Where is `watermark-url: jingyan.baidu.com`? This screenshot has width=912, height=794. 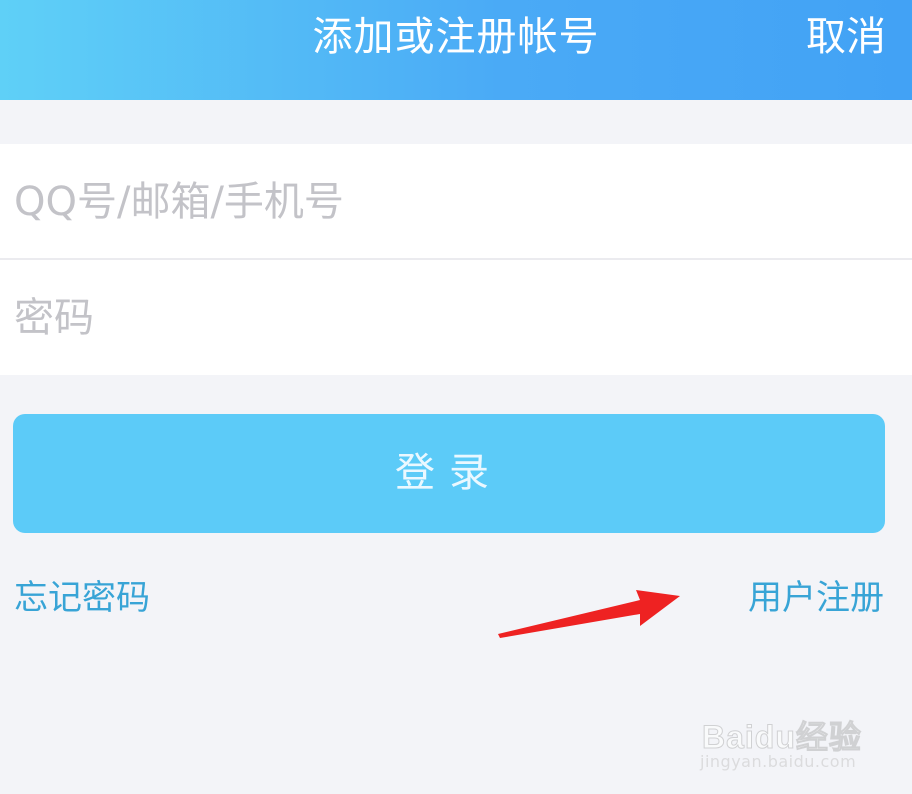 watermark-url: jingyan.baidu.com is located at coordinates (778, 761).